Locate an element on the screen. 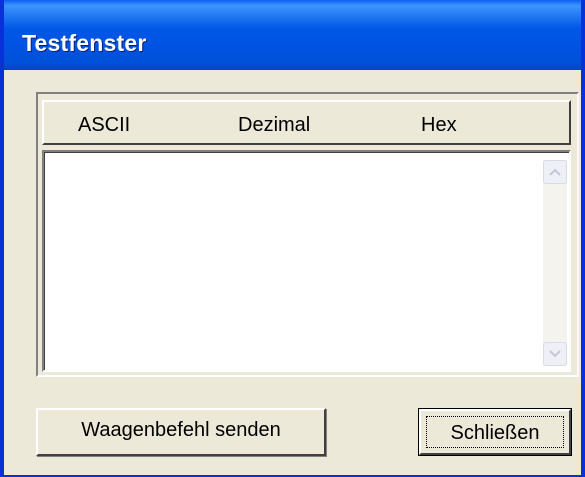 The width and height of the screenshot is (585, 477). scroll-down-button is located at coordinates (555, 354).